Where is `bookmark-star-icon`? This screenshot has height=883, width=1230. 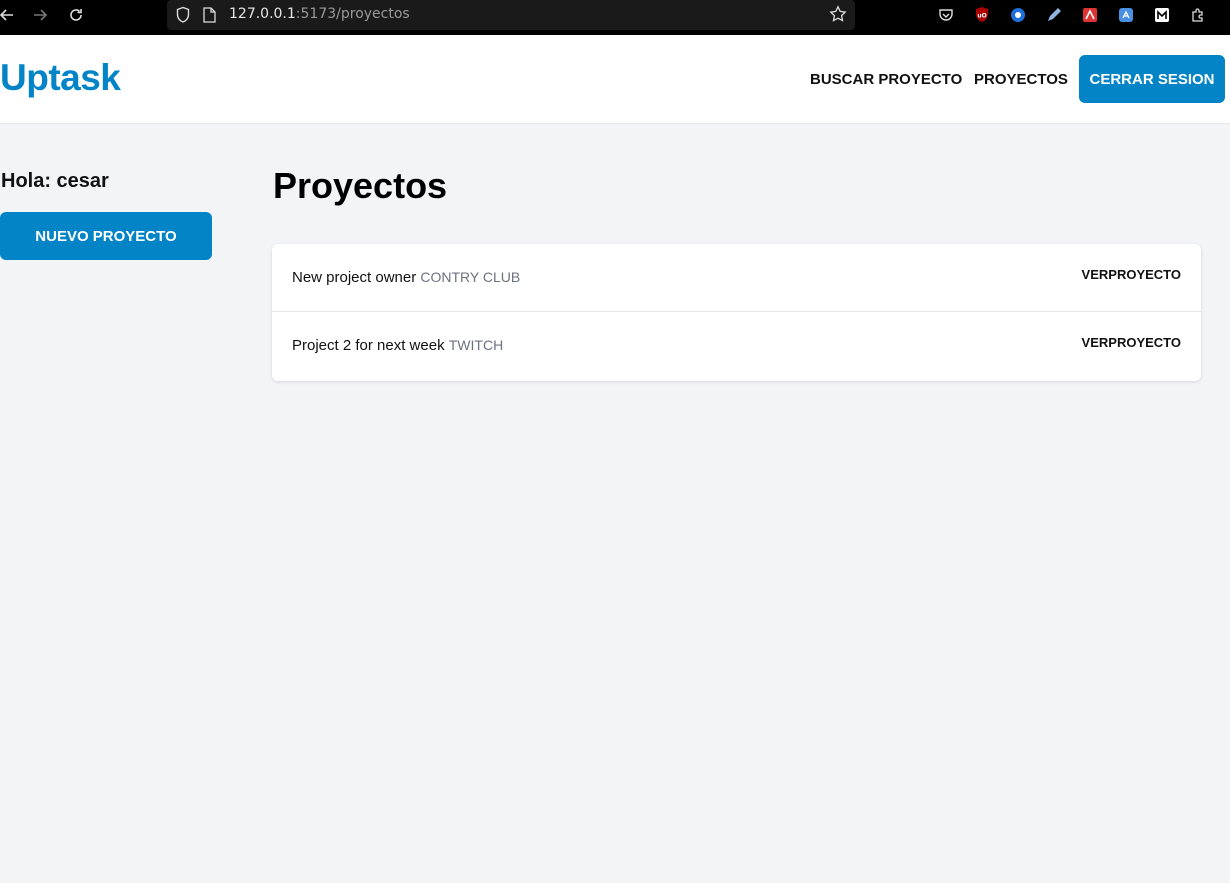
bookmark-star-icon is located at coordinates (838, 16).